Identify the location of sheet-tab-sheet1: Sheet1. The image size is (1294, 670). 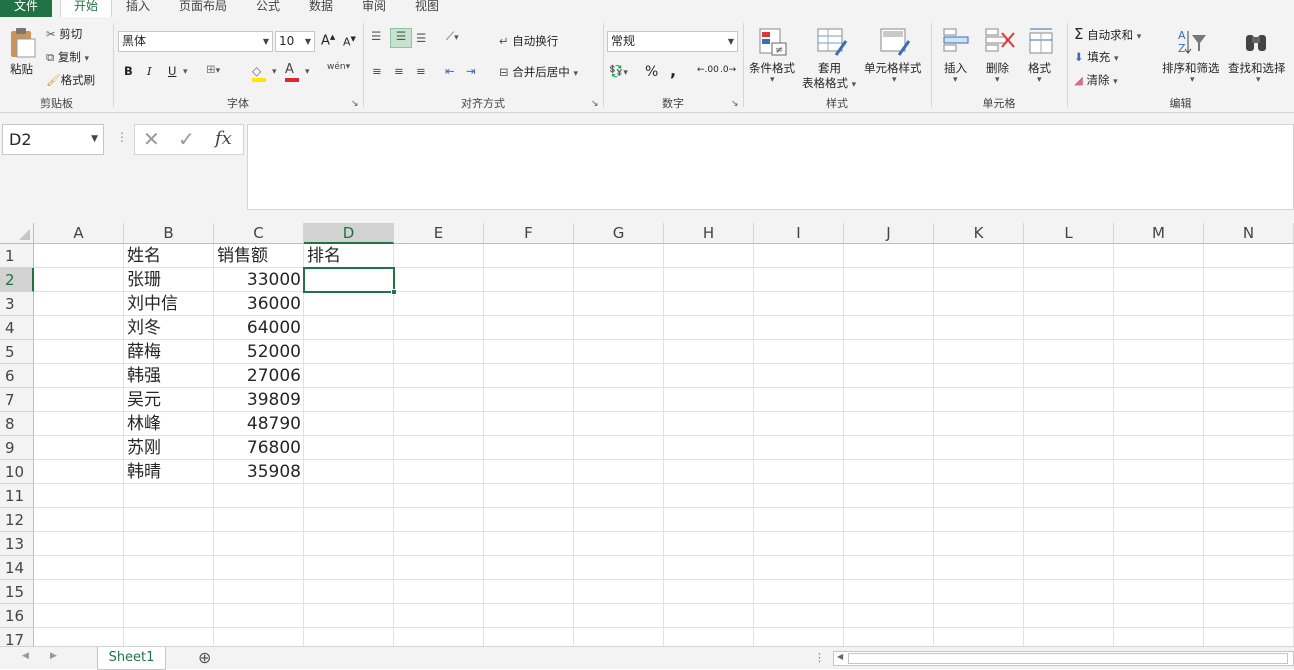
(131, 658).